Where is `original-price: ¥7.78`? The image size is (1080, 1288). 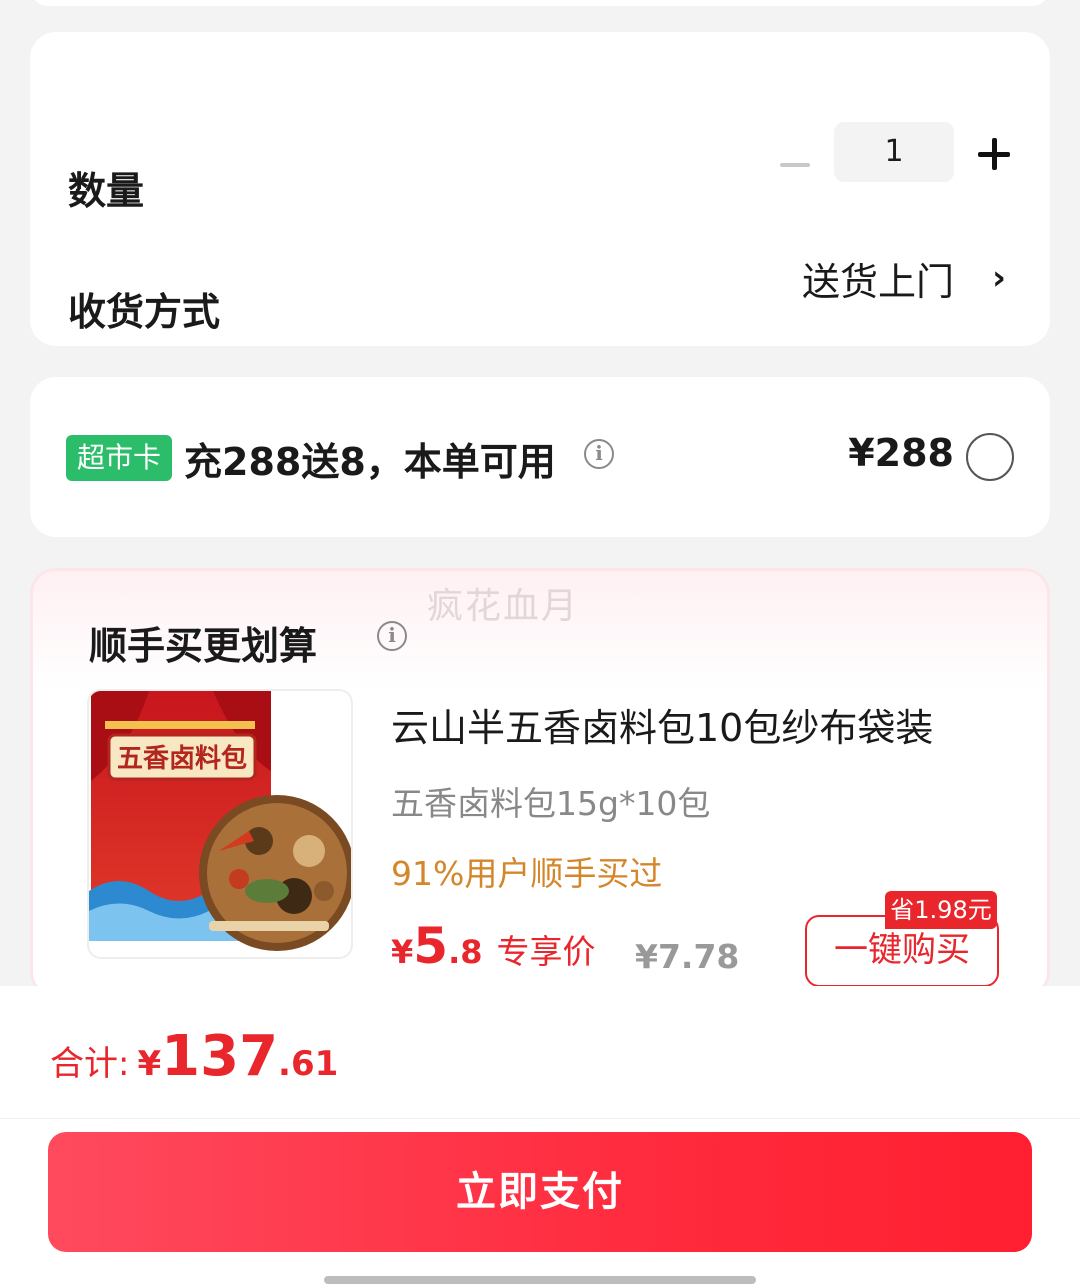 original-price: ¥7.78 is located at coordinates (687, 956).